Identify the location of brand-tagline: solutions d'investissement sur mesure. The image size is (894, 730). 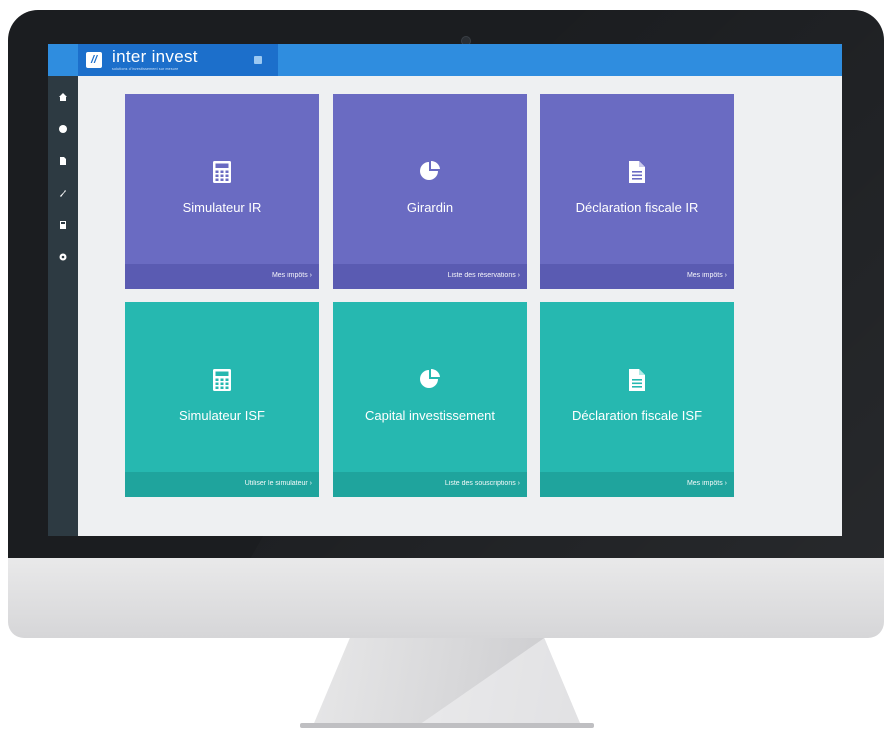
(145, 69).